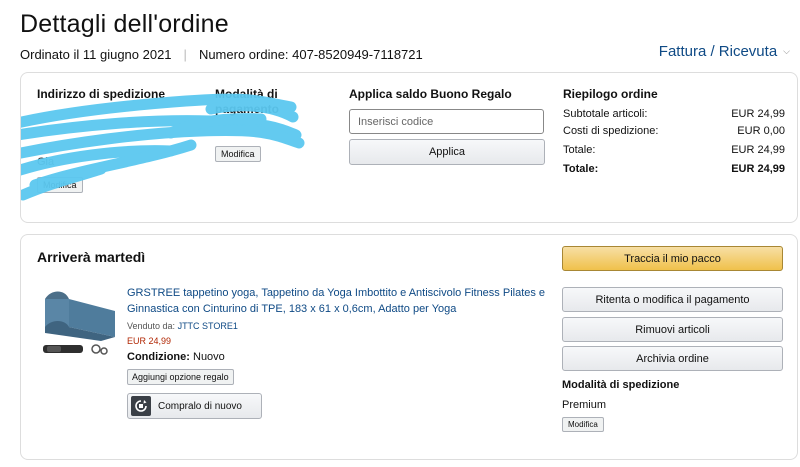  Describe the element at coordinates (672, 329) in the screenshot. I see `remove-items-button: Rimuovi articoli` at that location.